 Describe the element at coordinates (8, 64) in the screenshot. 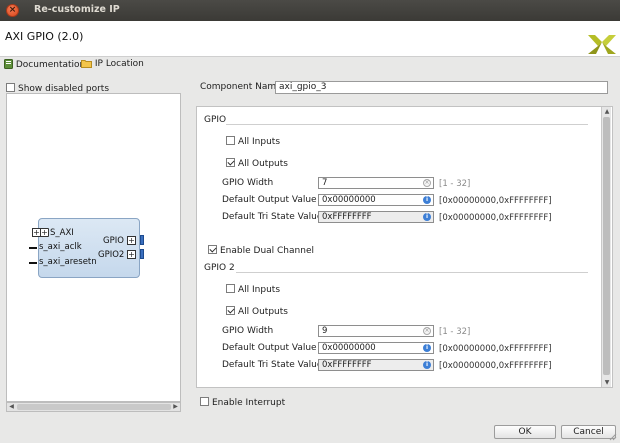

I see `documentation-icon` at that location.